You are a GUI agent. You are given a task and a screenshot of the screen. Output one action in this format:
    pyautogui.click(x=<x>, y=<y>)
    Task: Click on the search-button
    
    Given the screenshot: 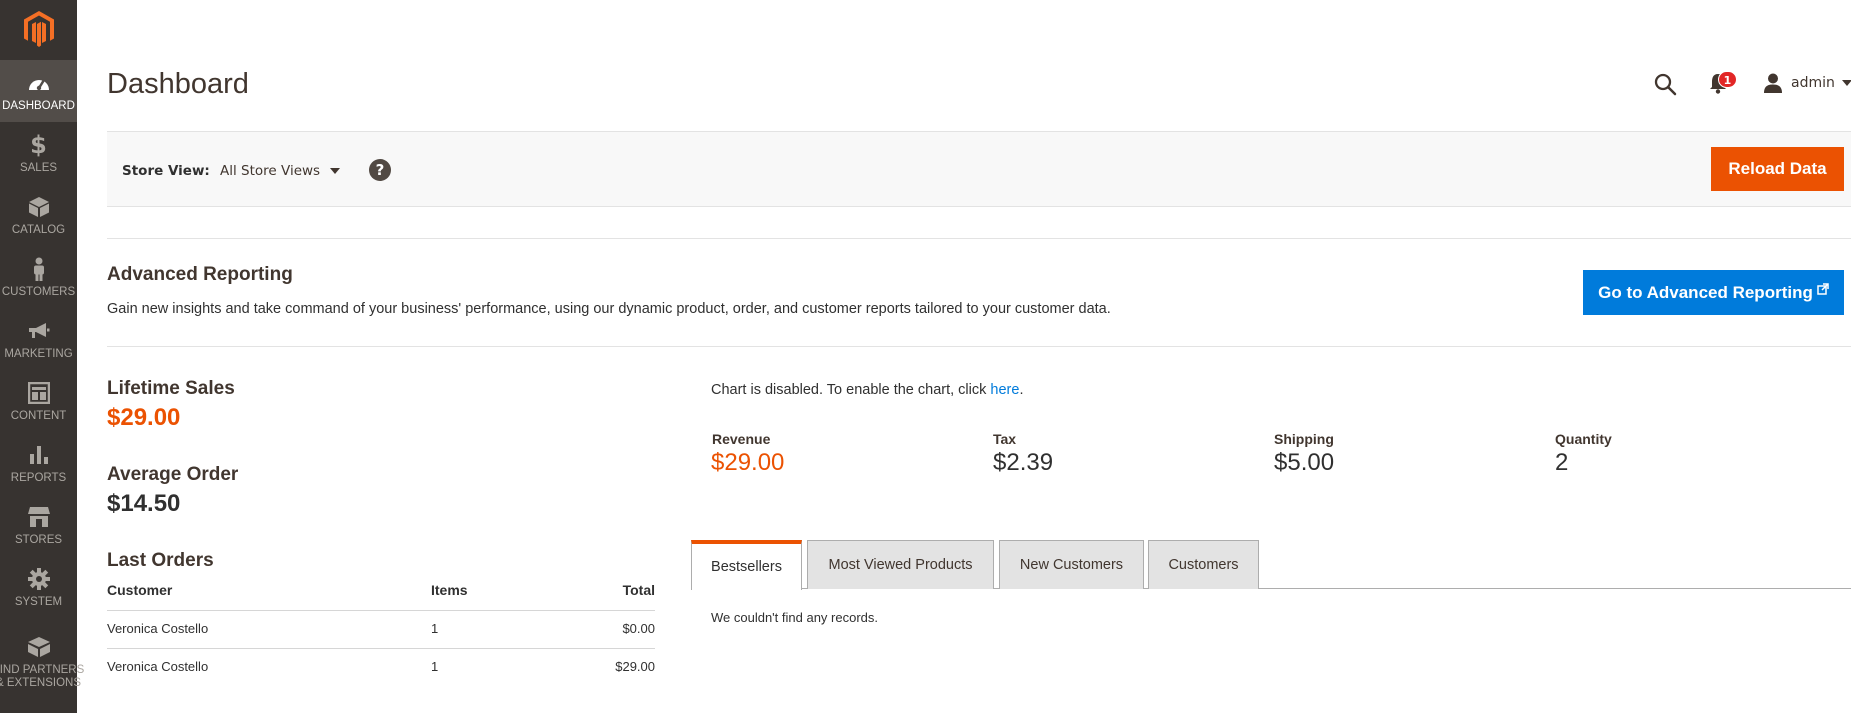 What is the action you would take?
    pyautogui.click(x=1665, y=84)
    